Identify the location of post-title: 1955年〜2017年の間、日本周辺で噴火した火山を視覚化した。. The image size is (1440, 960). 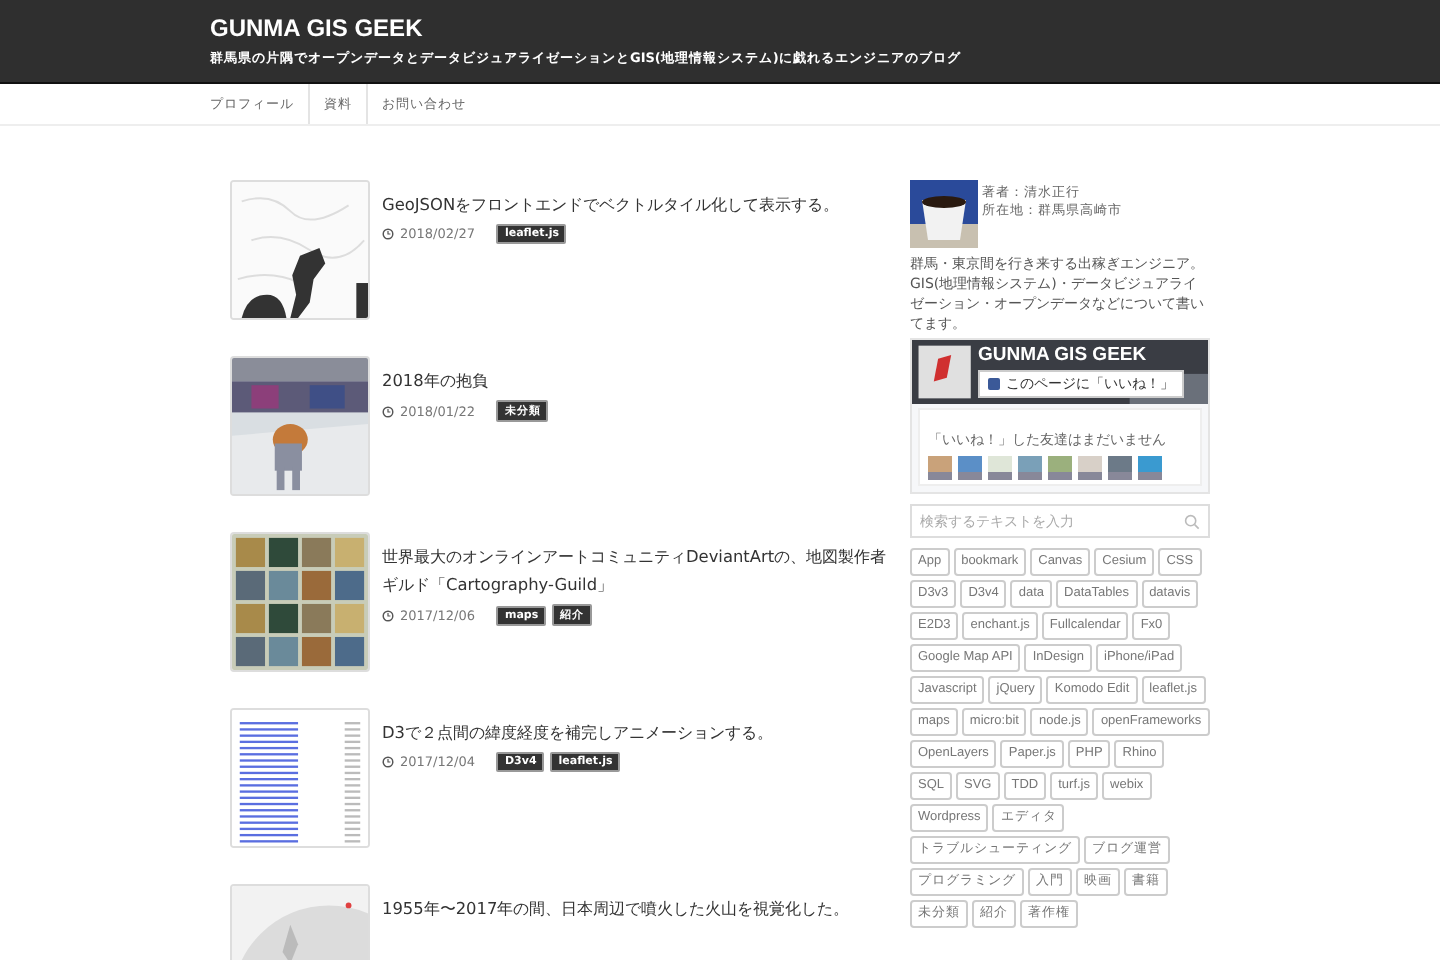
(616, 908).